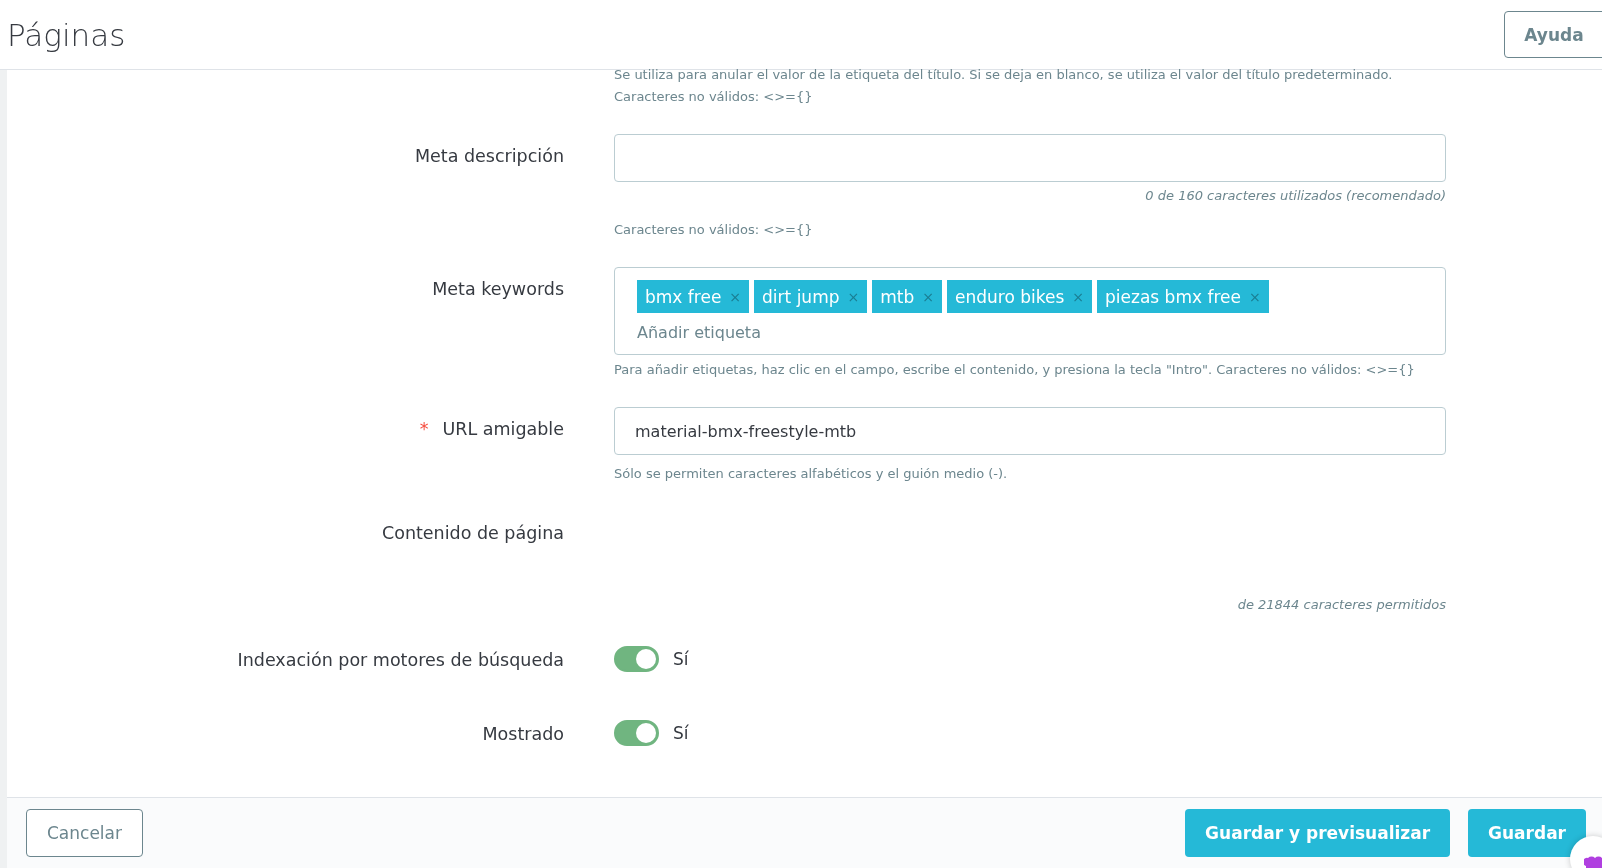  Describe the element at coordinates (1527, 833) in the screenshot. I see `save-button: Guardar` at that location.